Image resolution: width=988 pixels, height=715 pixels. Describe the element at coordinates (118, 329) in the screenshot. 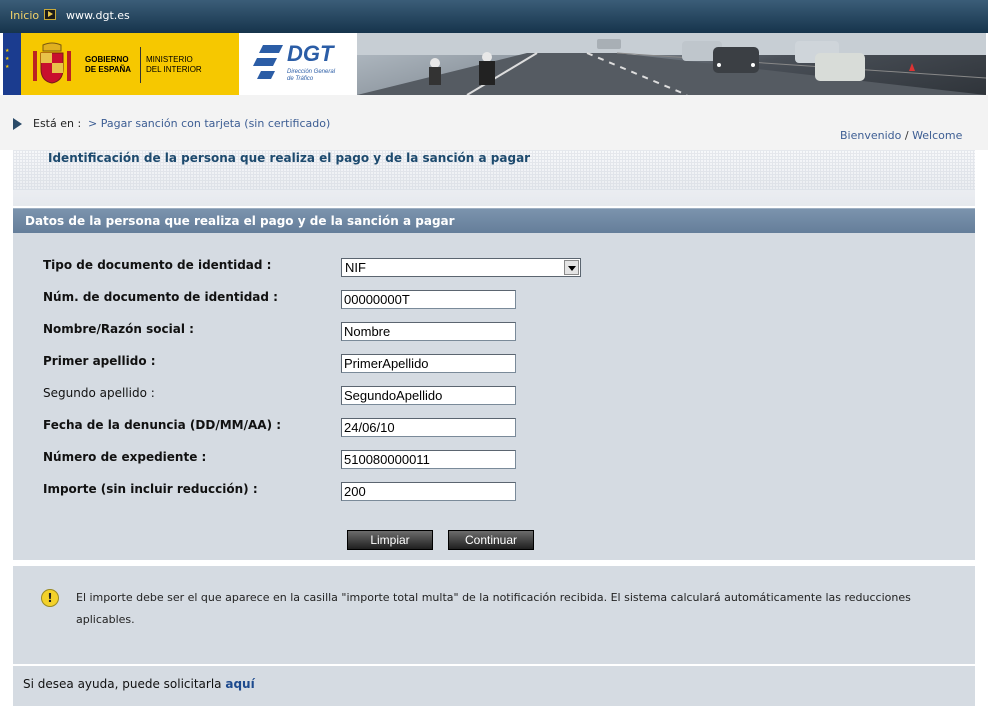

I see `name-label: Nombre/Razón social :` at that location.